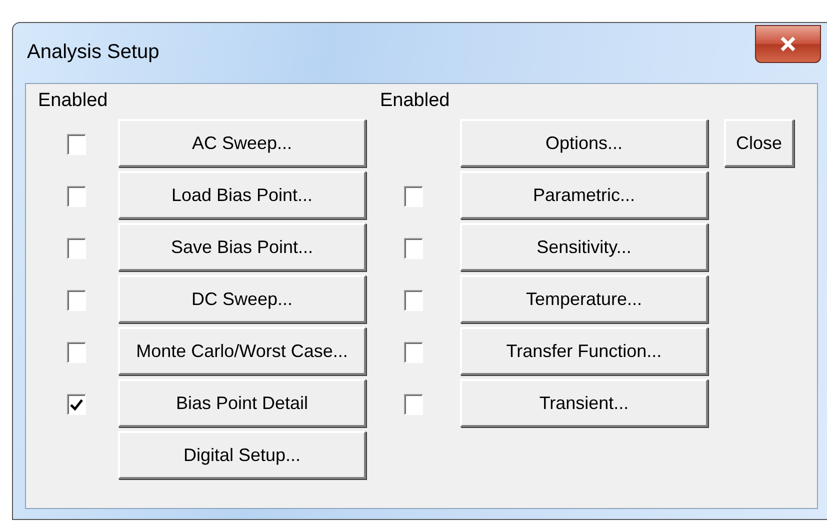 Image resolution: width=827 pixels, height=522 pixels. What do you see at coordinates (93, 52) in the screenshot?
I see `window-title: Analysis Setup` at bounding box center [93, 52].